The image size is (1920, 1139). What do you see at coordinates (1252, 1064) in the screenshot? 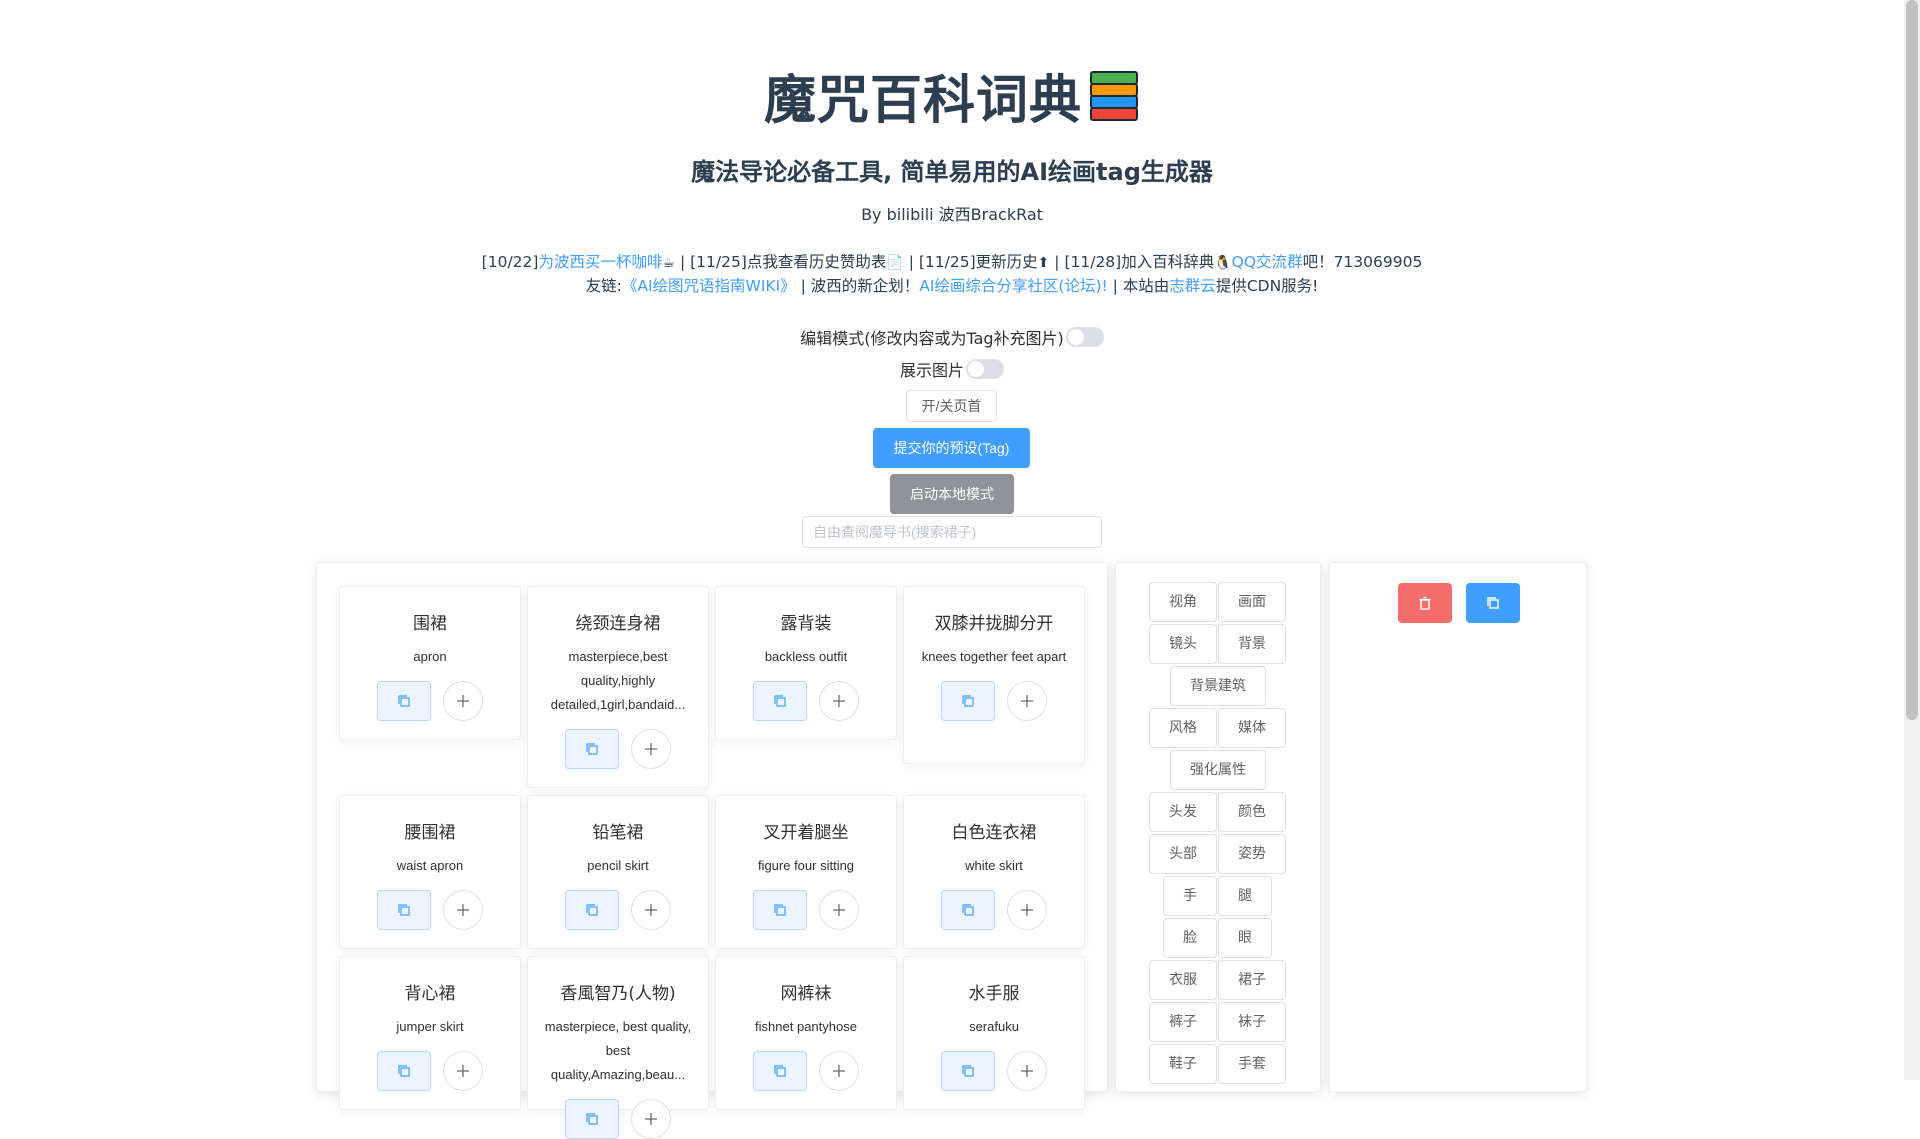
I see `category-button: 手套` at bounding box center [1252, 1064].